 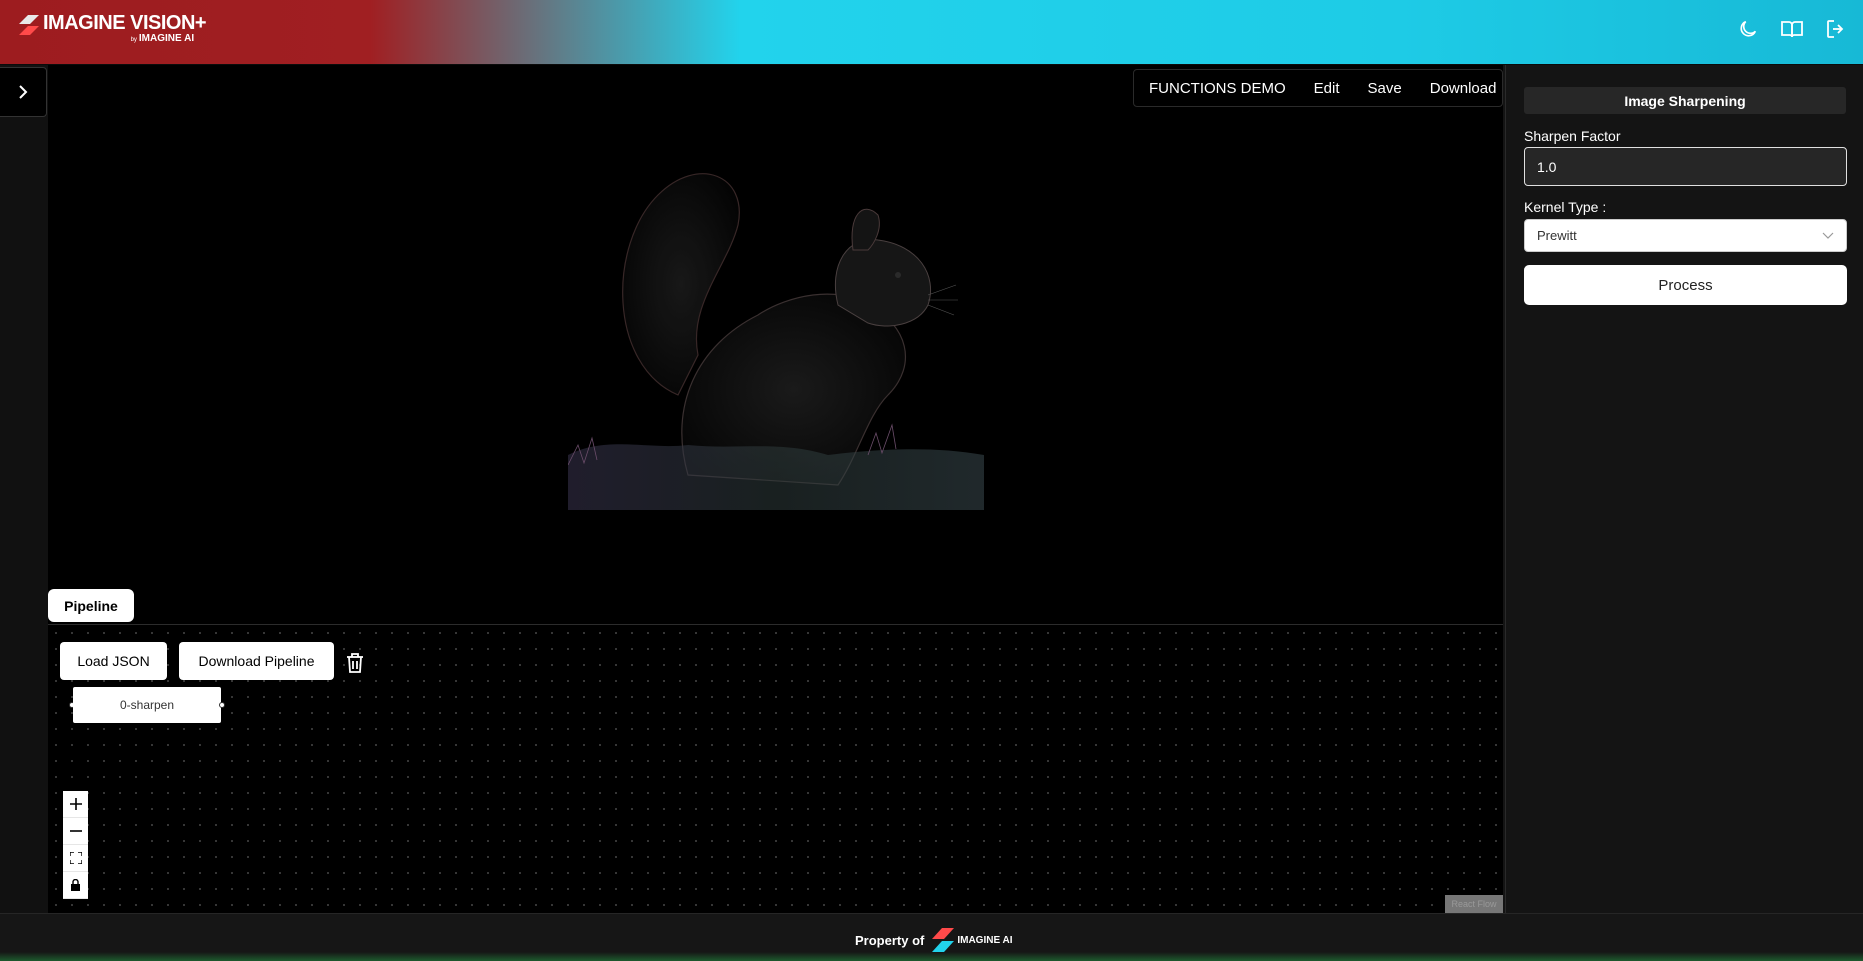 I want to click on footer-content: Property of IMAGINE AI, so click(x=934, y=940).